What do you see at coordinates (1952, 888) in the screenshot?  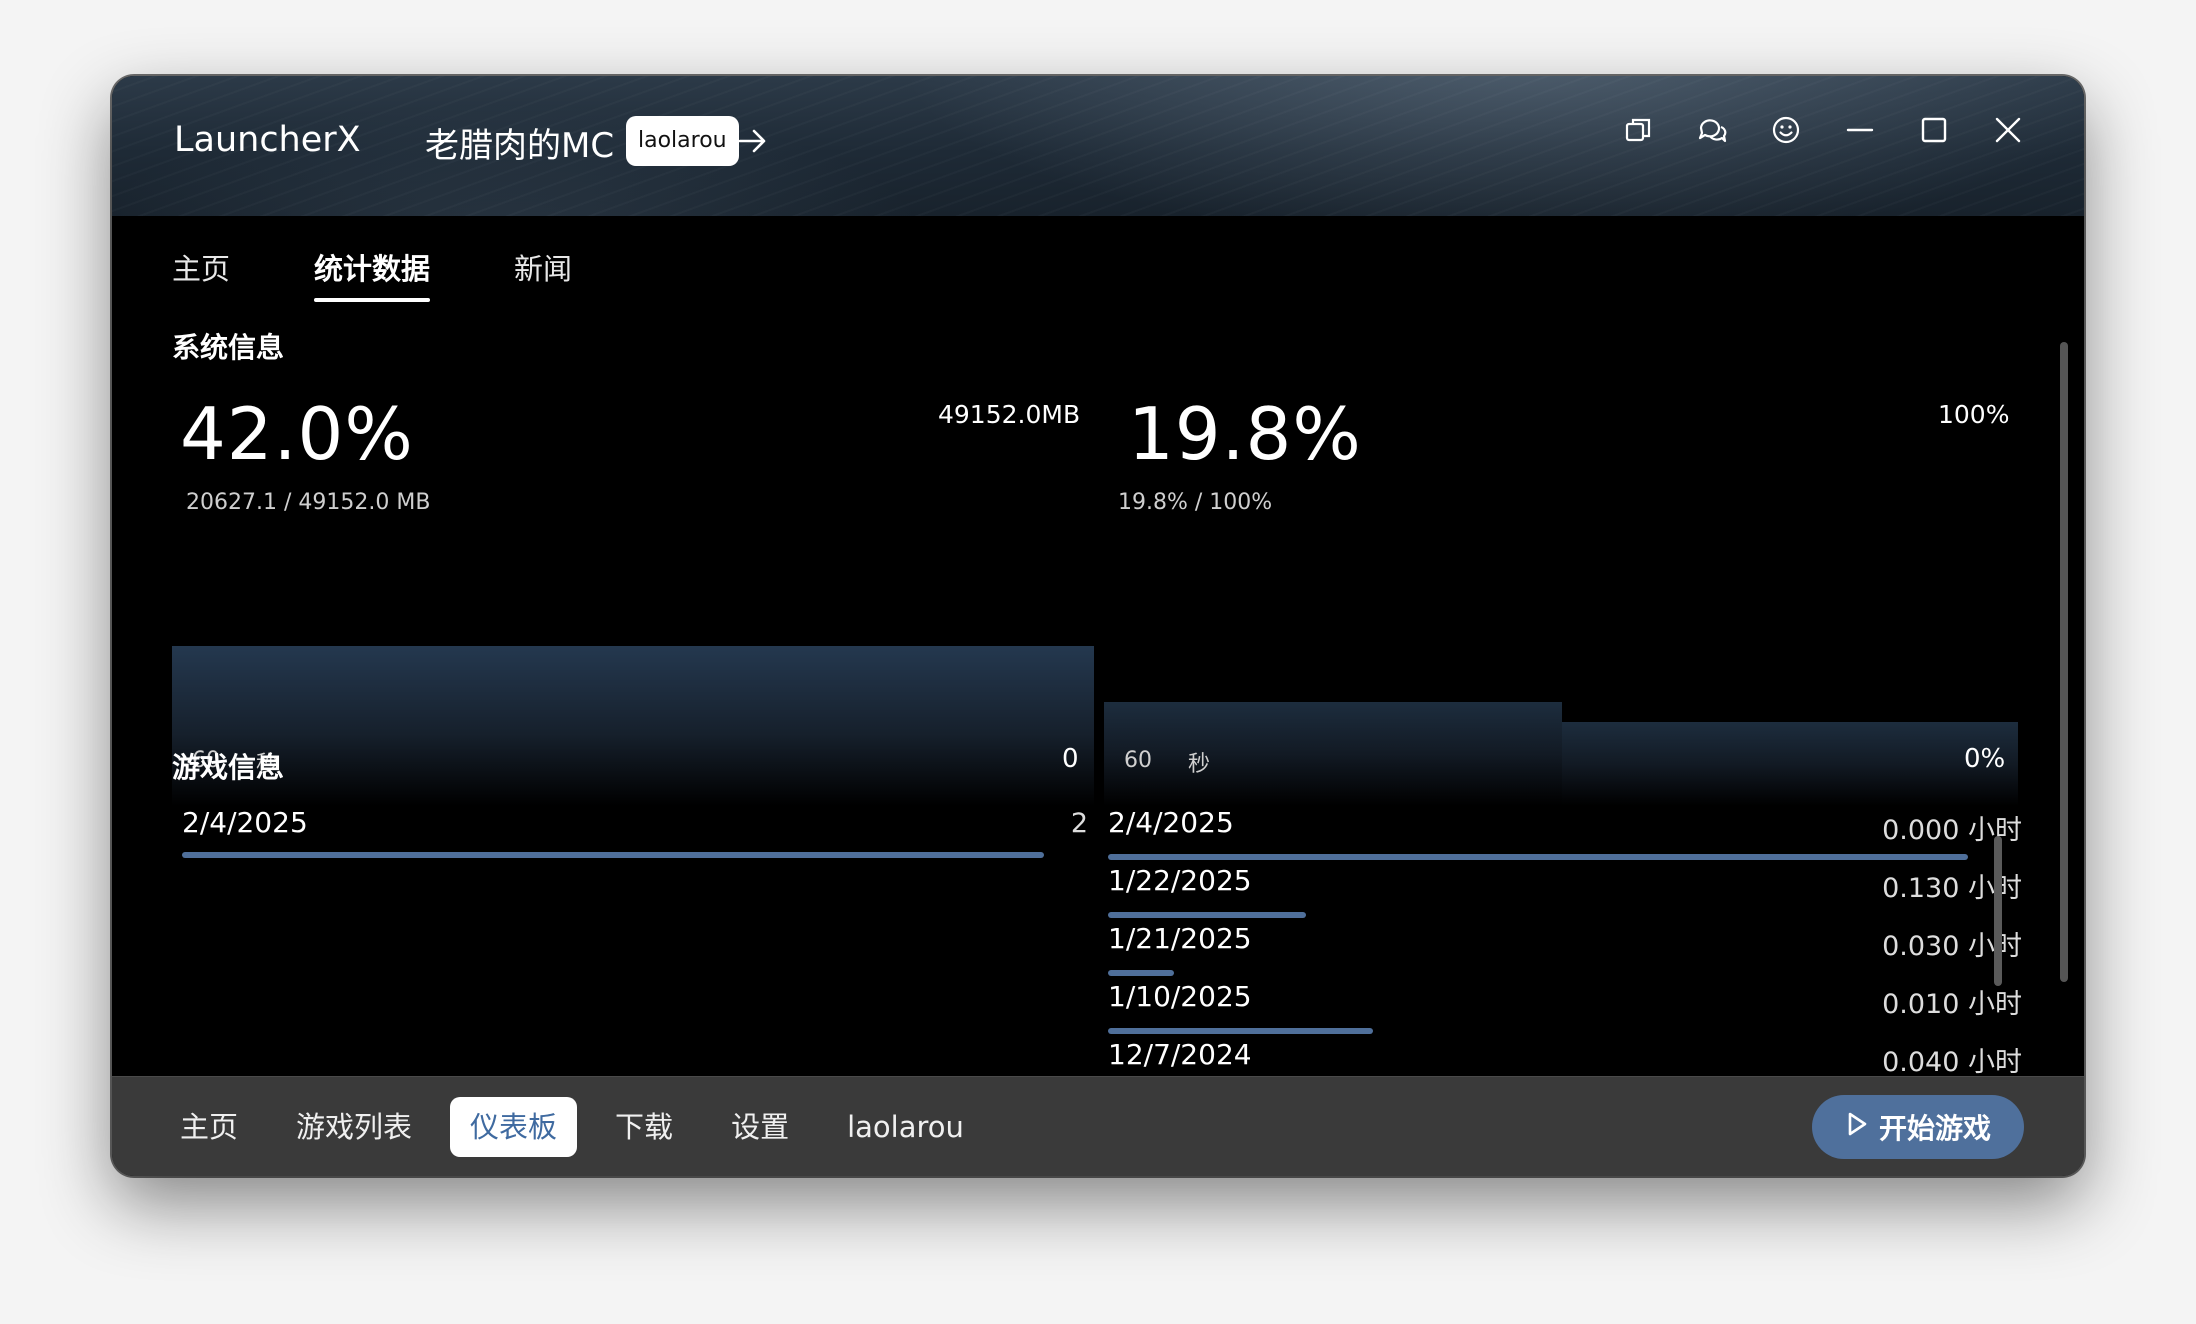 I see `playtime-value: 0.130 小时` at bounding box center [1952, 888].